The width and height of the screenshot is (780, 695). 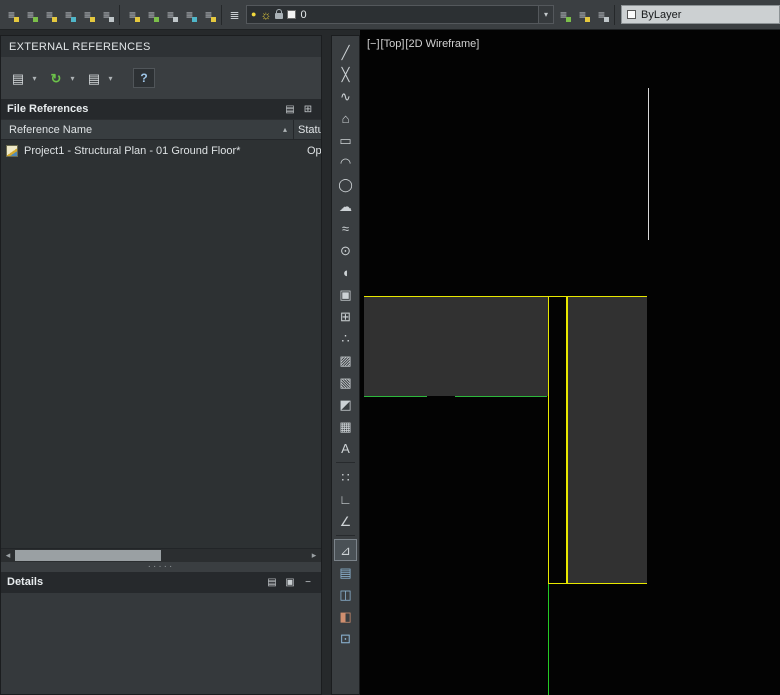 I want to click on palette-title-bar: EXTERNAL REFERENCES, so click(x=161, y=46).